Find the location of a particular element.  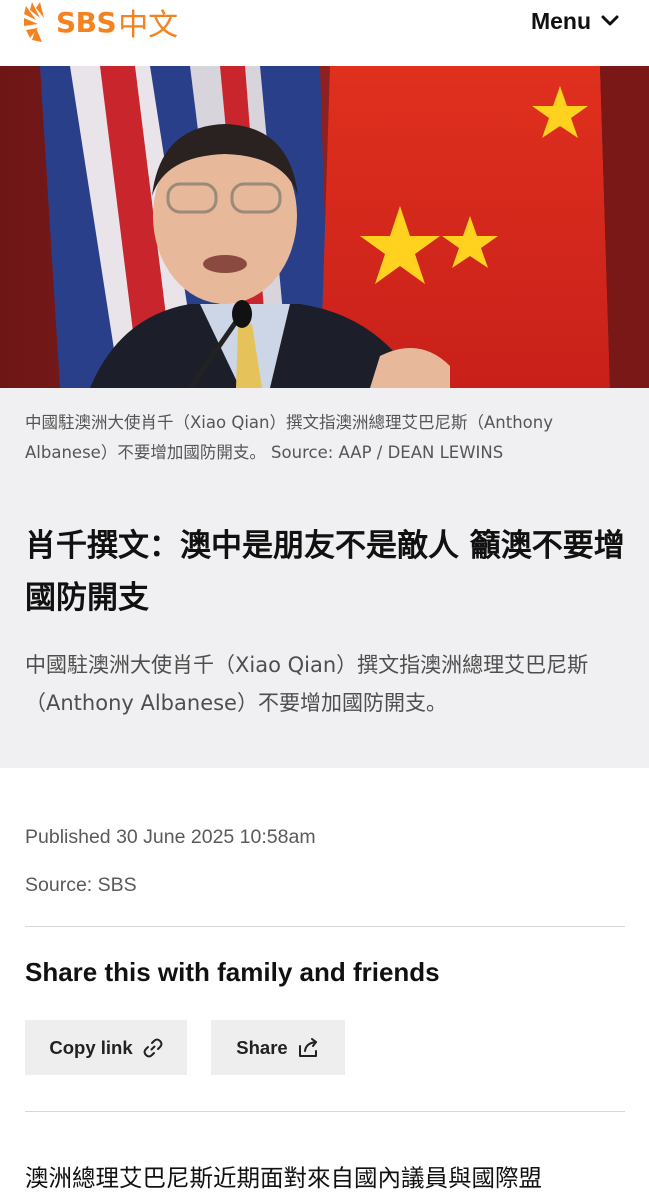

article-source: Source: SBS is located at coordinates (81, 885).